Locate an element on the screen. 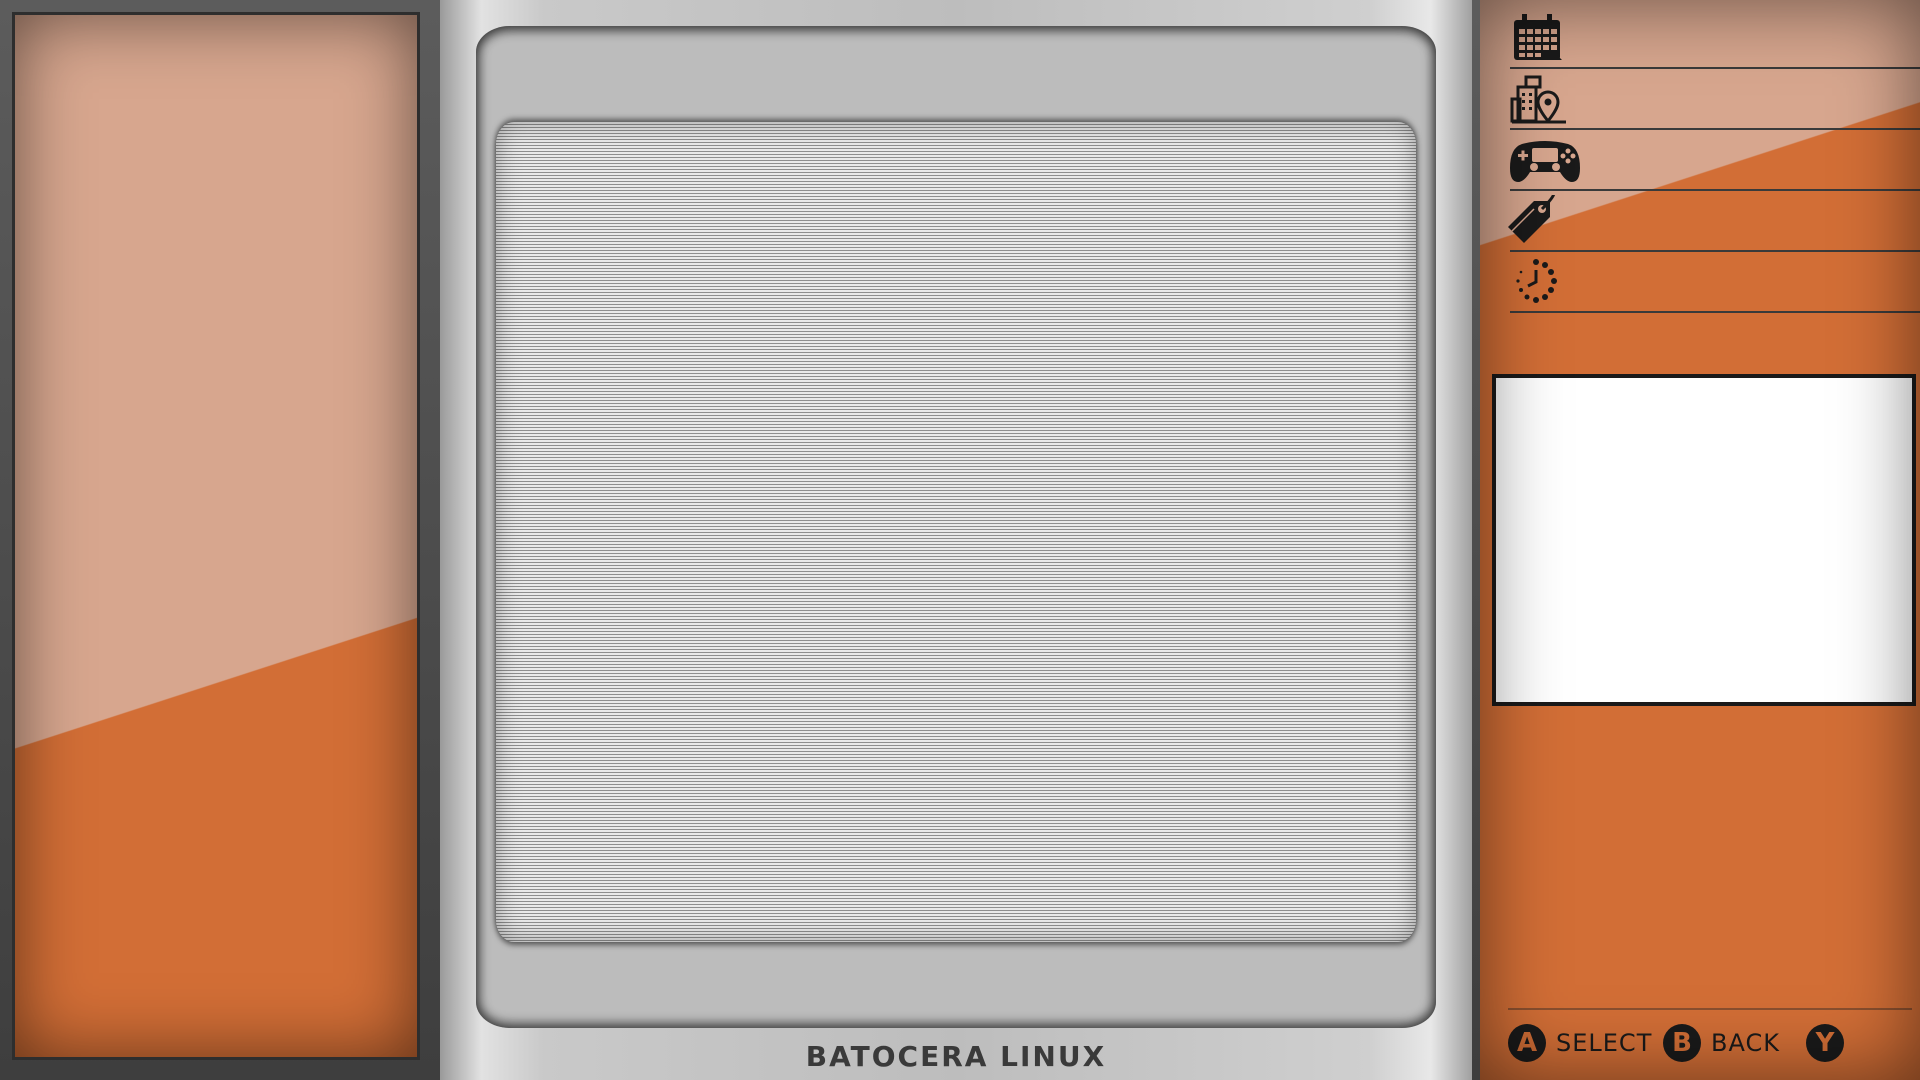 This screenshot has width=1920, height=1080. help-divider is located at coordinates (1710, 1009).